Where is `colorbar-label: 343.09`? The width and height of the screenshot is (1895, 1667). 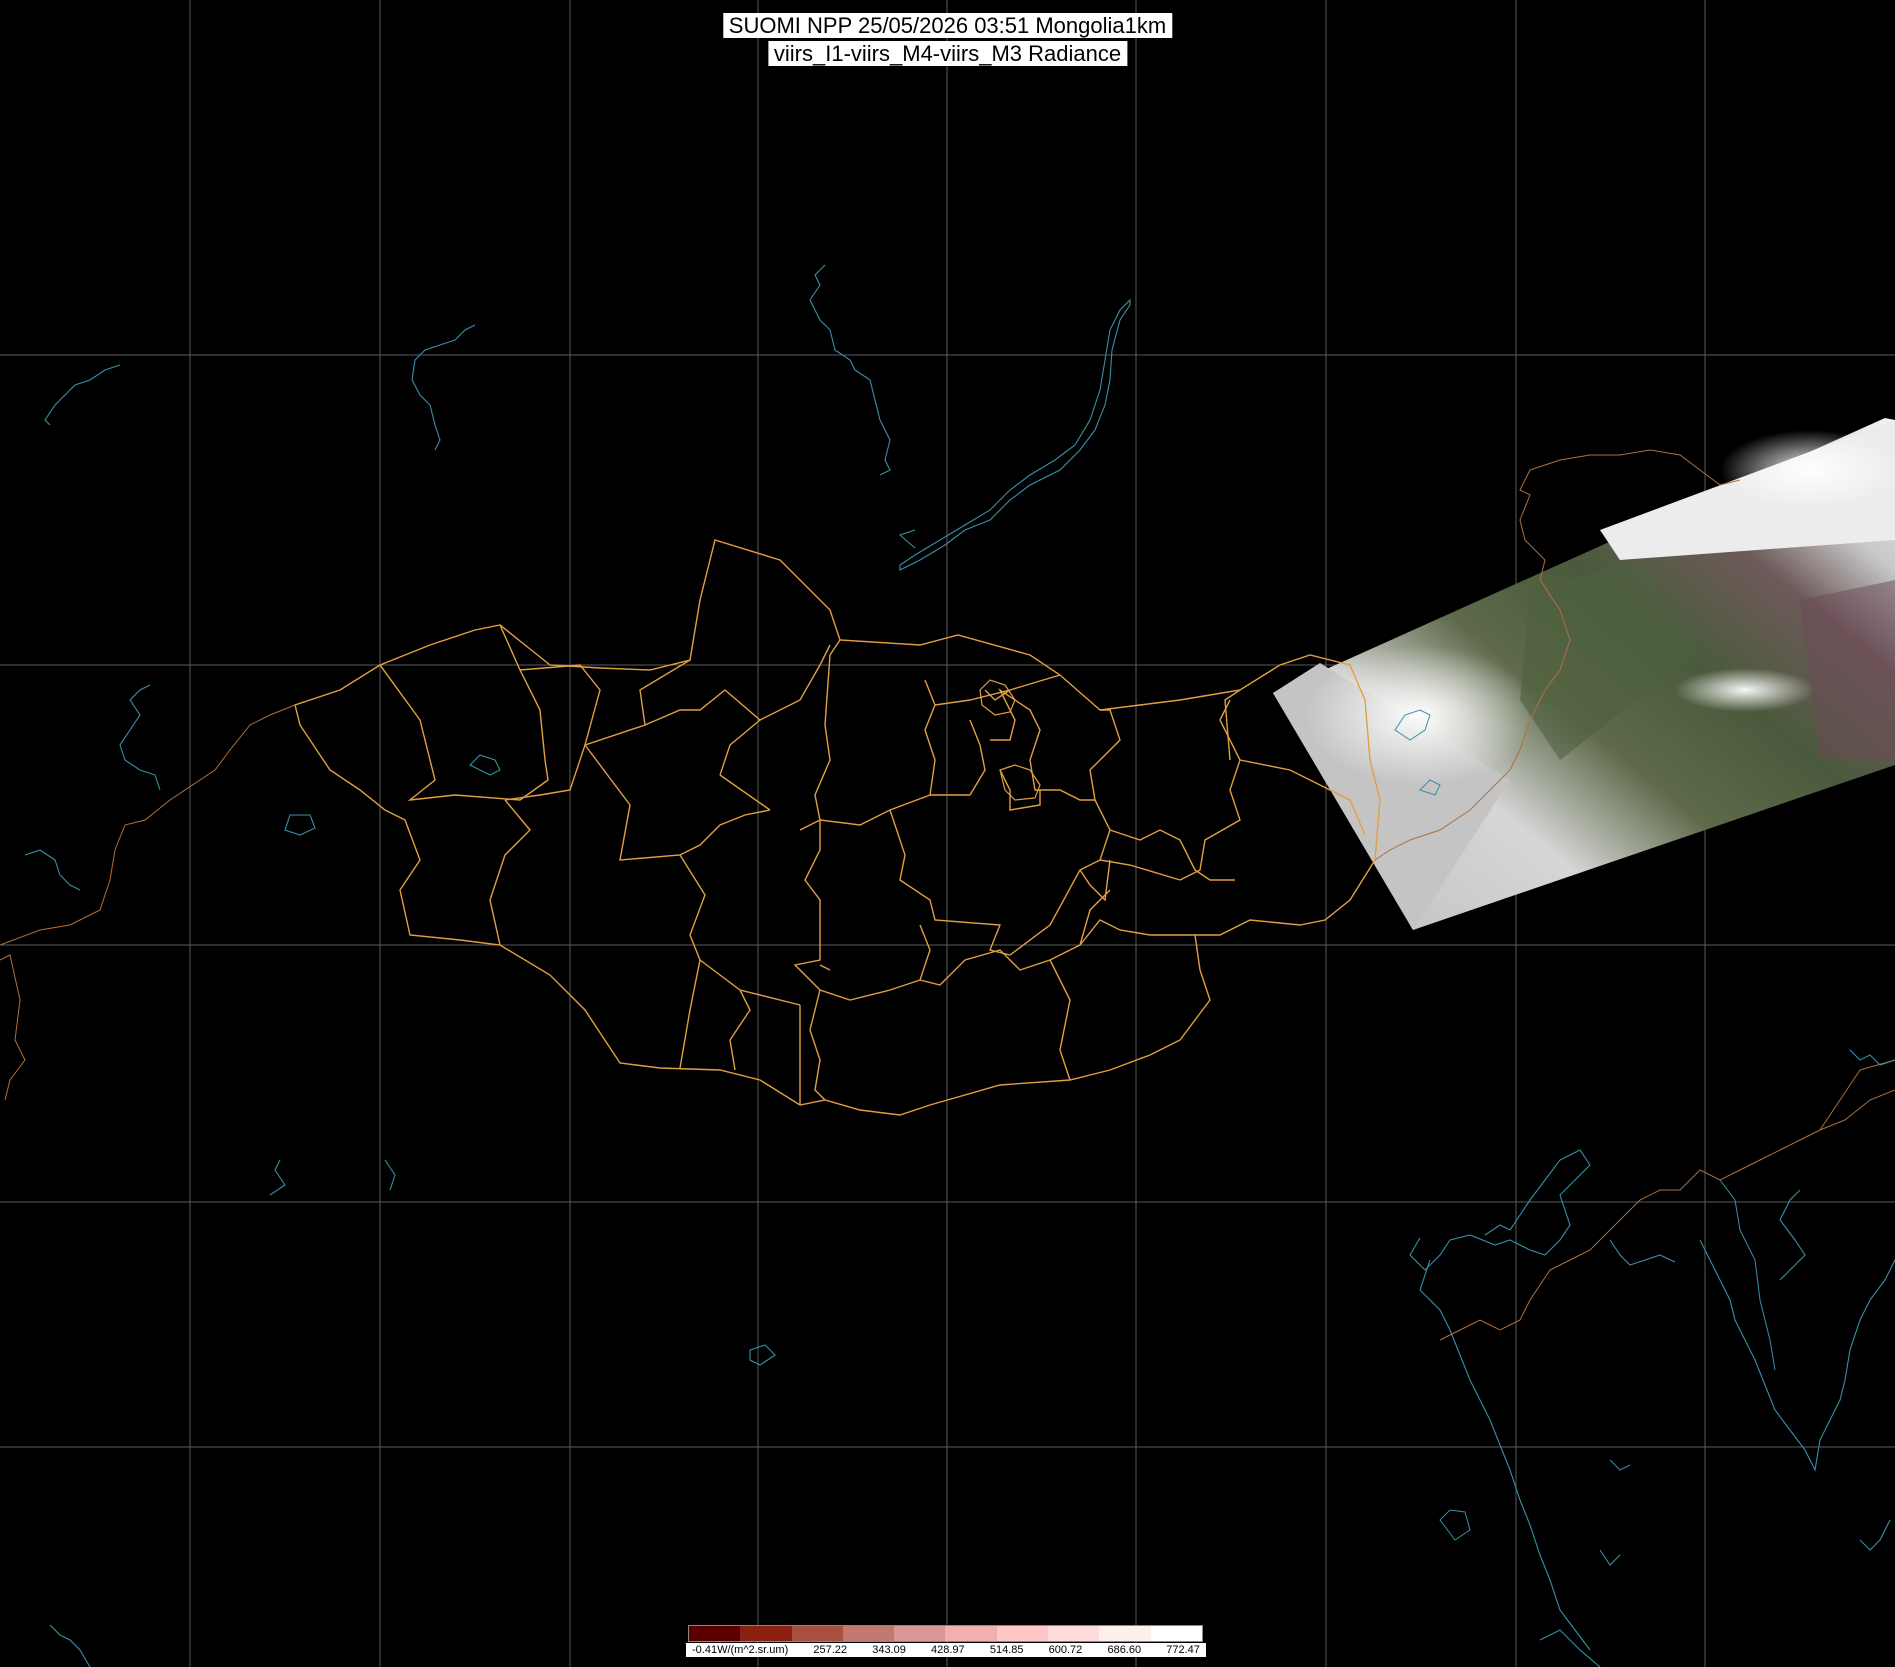
colorbar-label: 343.09 is located at coordinates (889, 1650).